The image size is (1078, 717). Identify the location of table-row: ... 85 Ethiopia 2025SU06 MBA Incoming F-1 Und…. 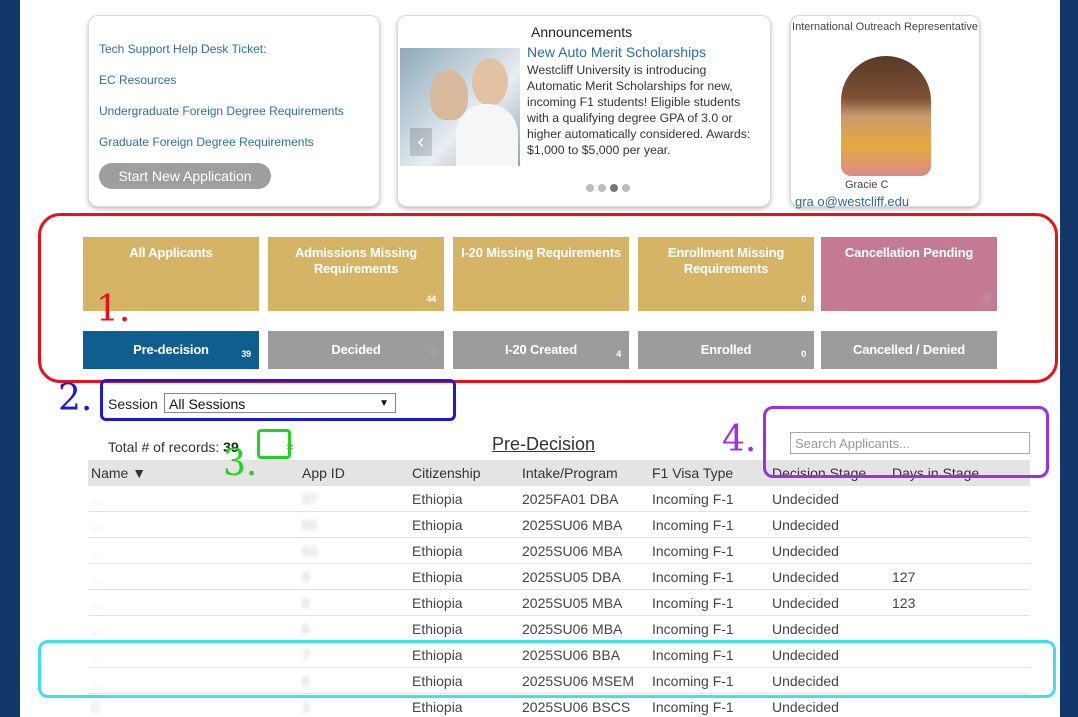
(559, 524).